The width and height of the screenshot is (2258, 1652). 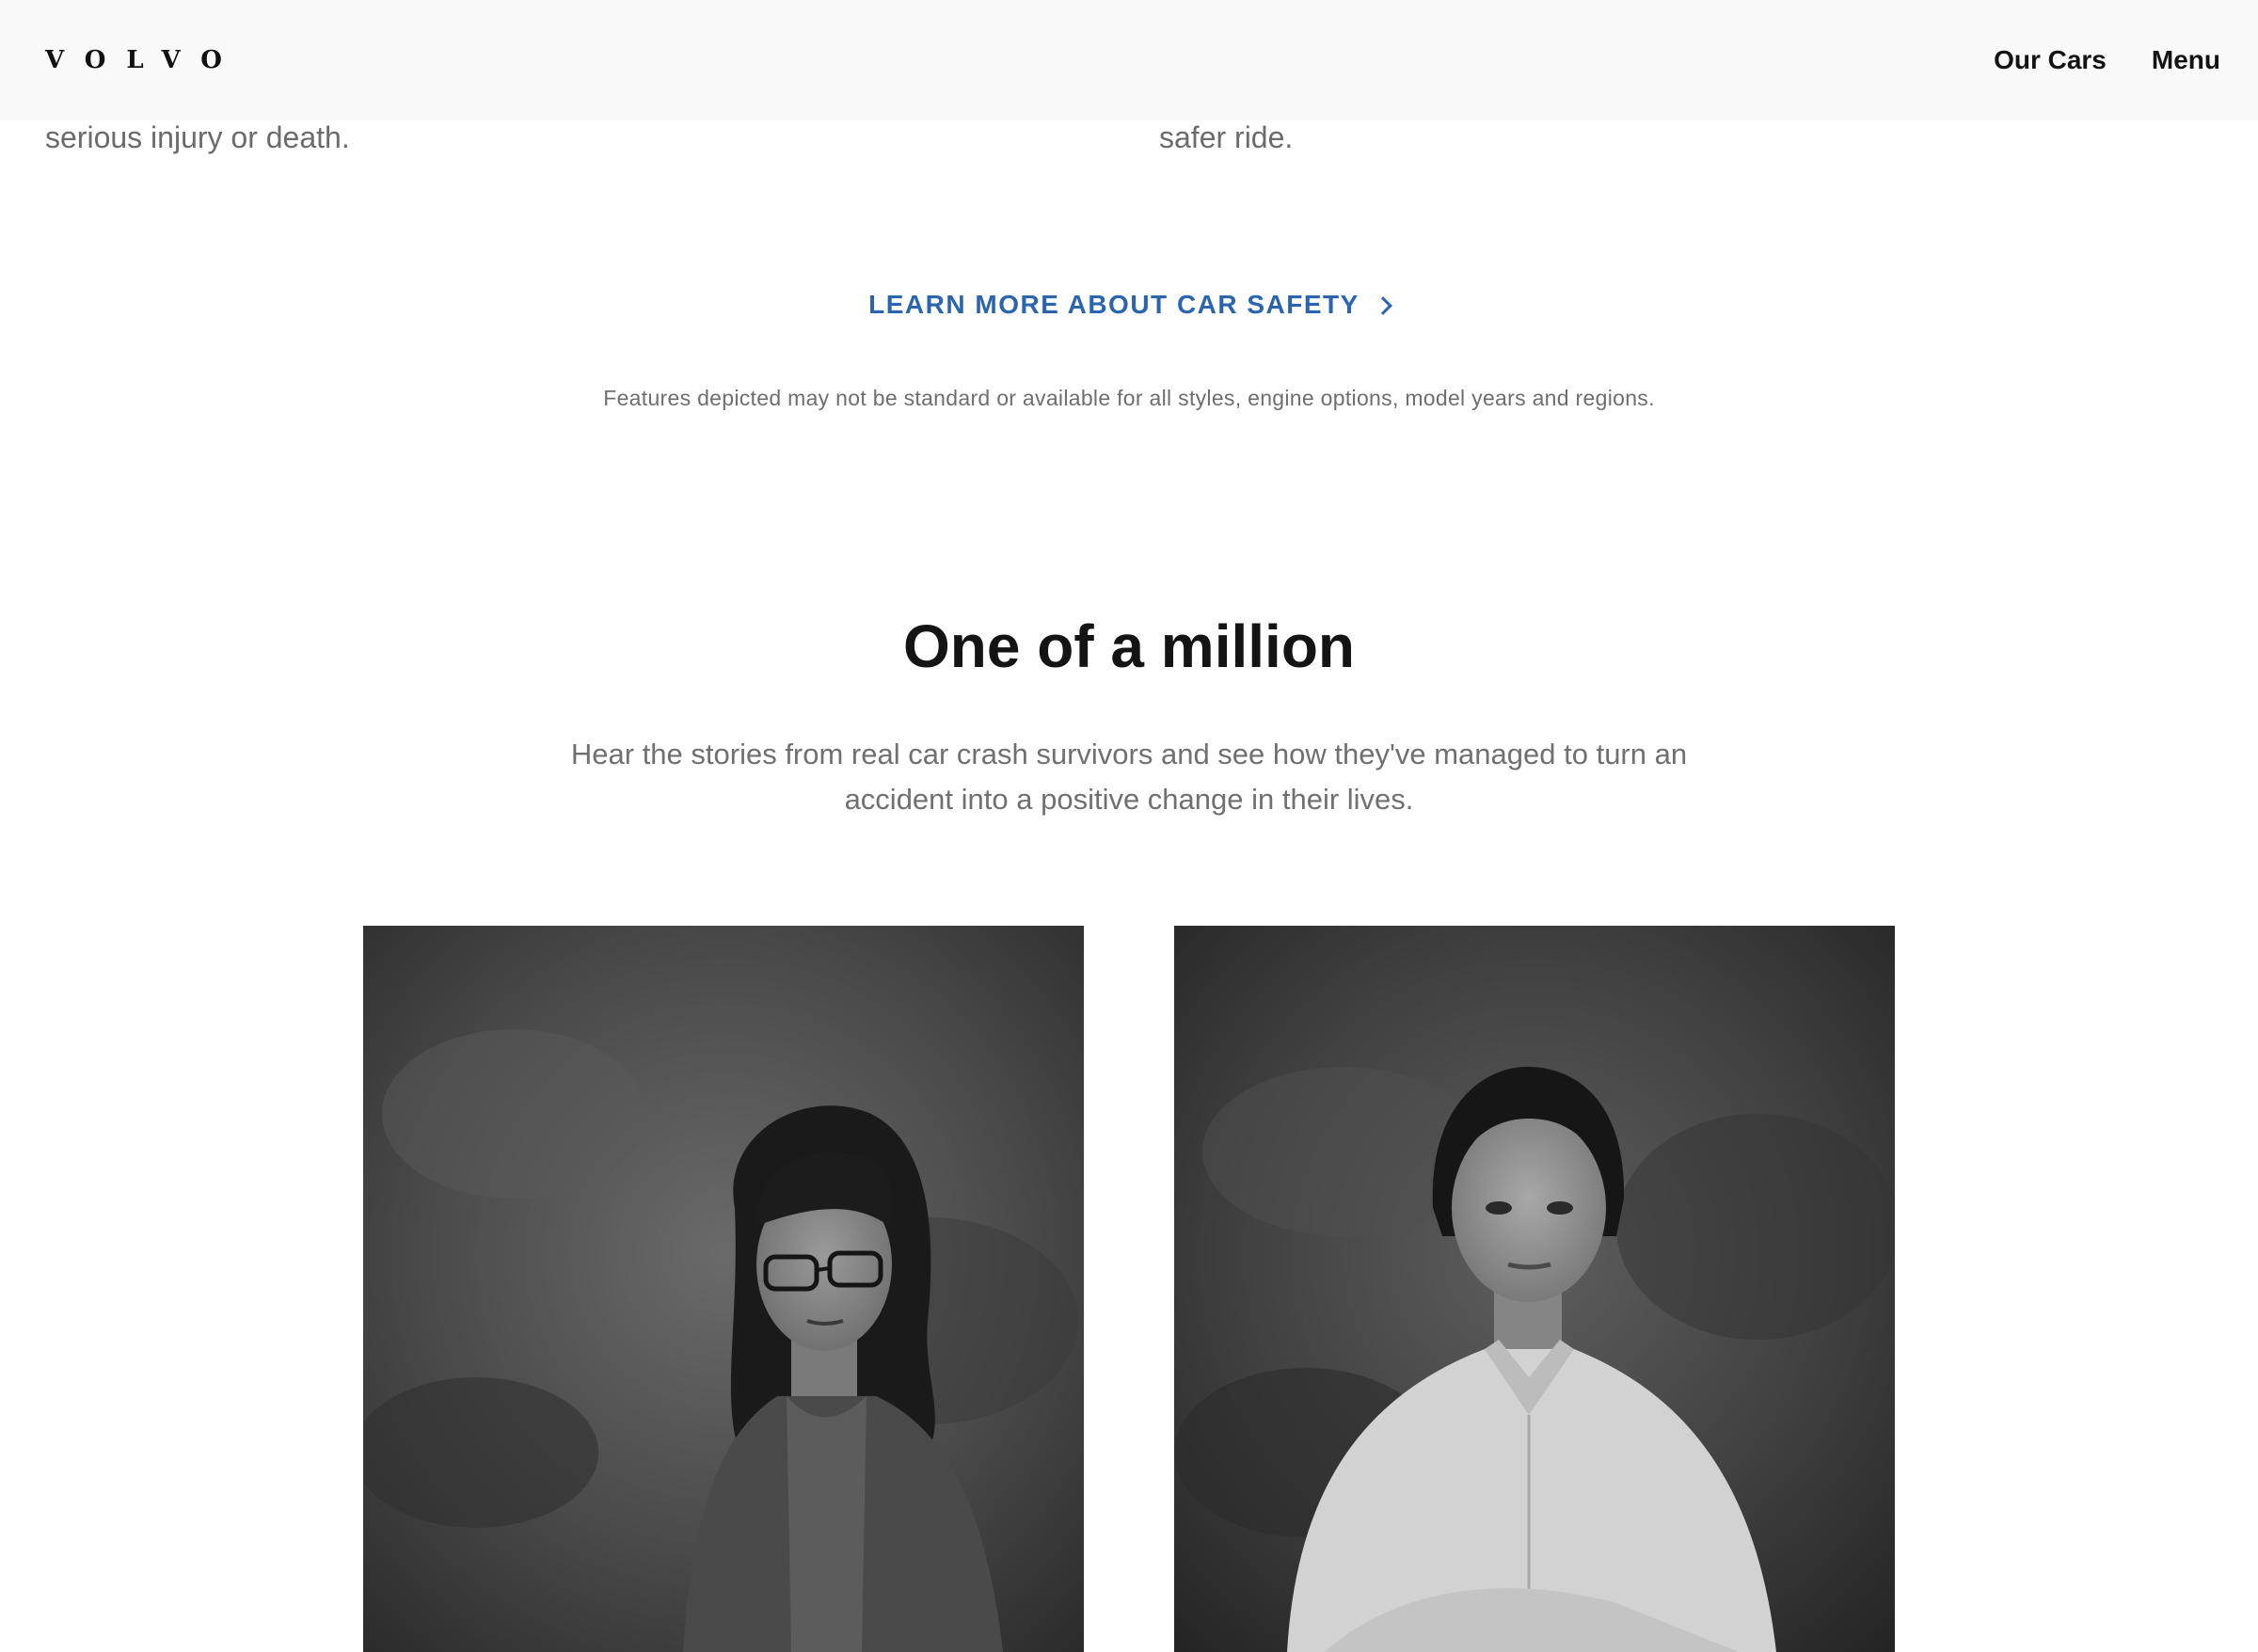 I want to click on chevron-right-icon, so click(x=1382, y=305).